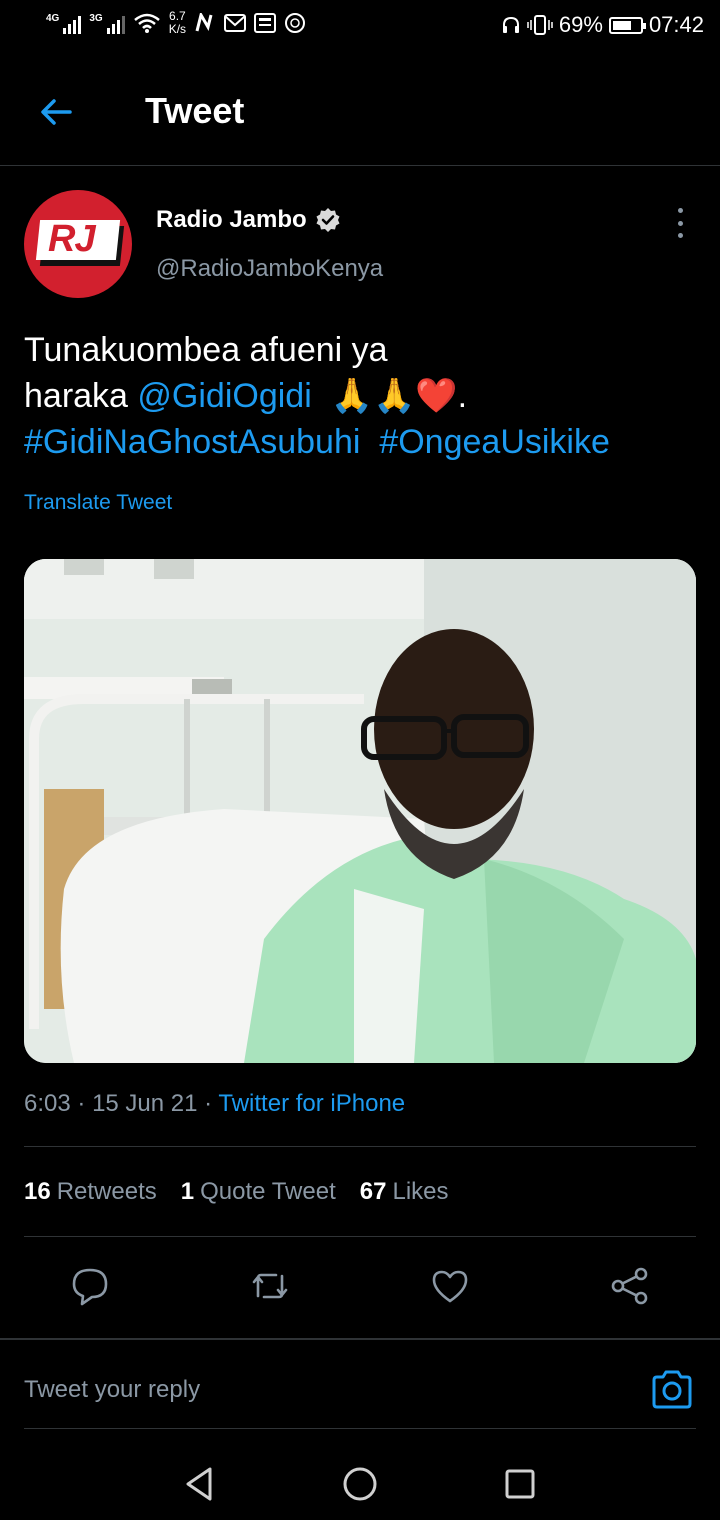  Describe the element at coordinates (630, 1286) in the screenshot. I see `share-icon` at that location.